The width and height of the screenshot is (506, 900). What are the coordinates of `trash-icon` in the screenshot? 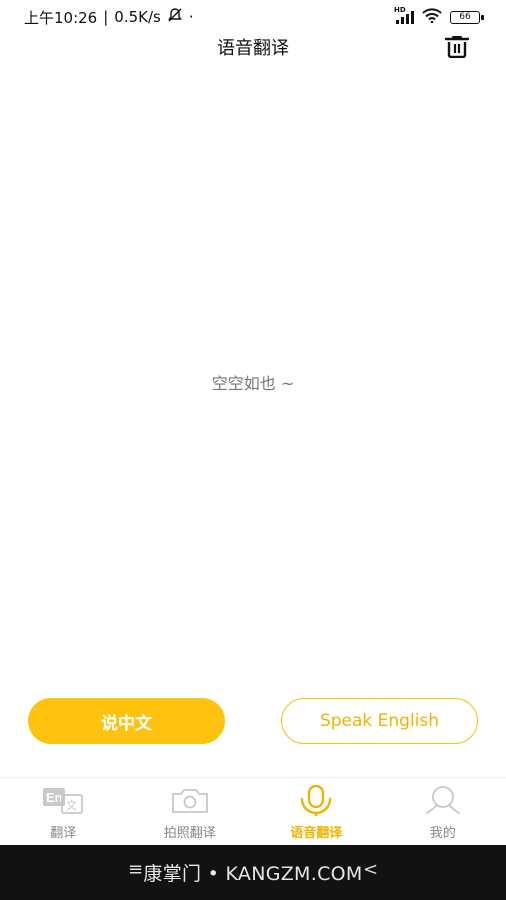 It's located at (457, 47).